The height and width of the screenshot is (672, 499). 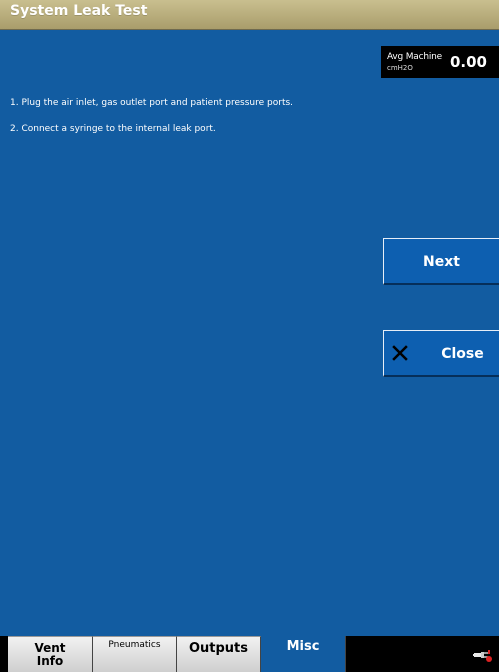 What do you see at coordinates (134, 645) in the screenshot?
I see `tab-pneumatics-label: Pneumatics` at bounding box center [134, 645].